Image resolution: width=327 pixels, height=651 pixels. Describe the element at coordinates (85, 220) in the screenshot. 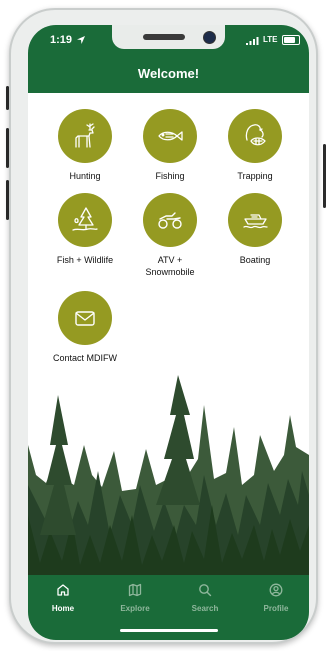

I see `wildlife-tree-icon` at that location.